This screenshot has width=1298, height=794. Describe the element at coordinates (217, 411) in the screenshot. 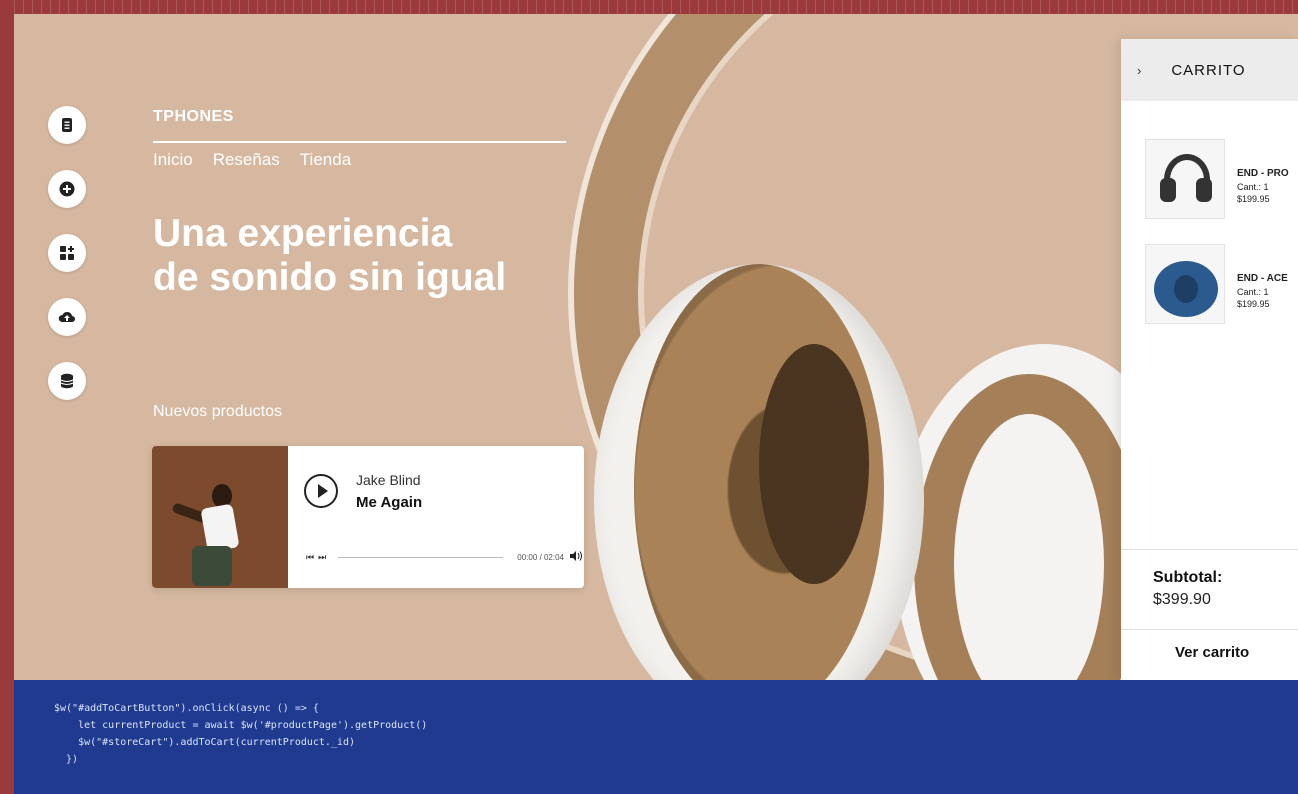

I see `section-title: Nuevos productos` at that location.